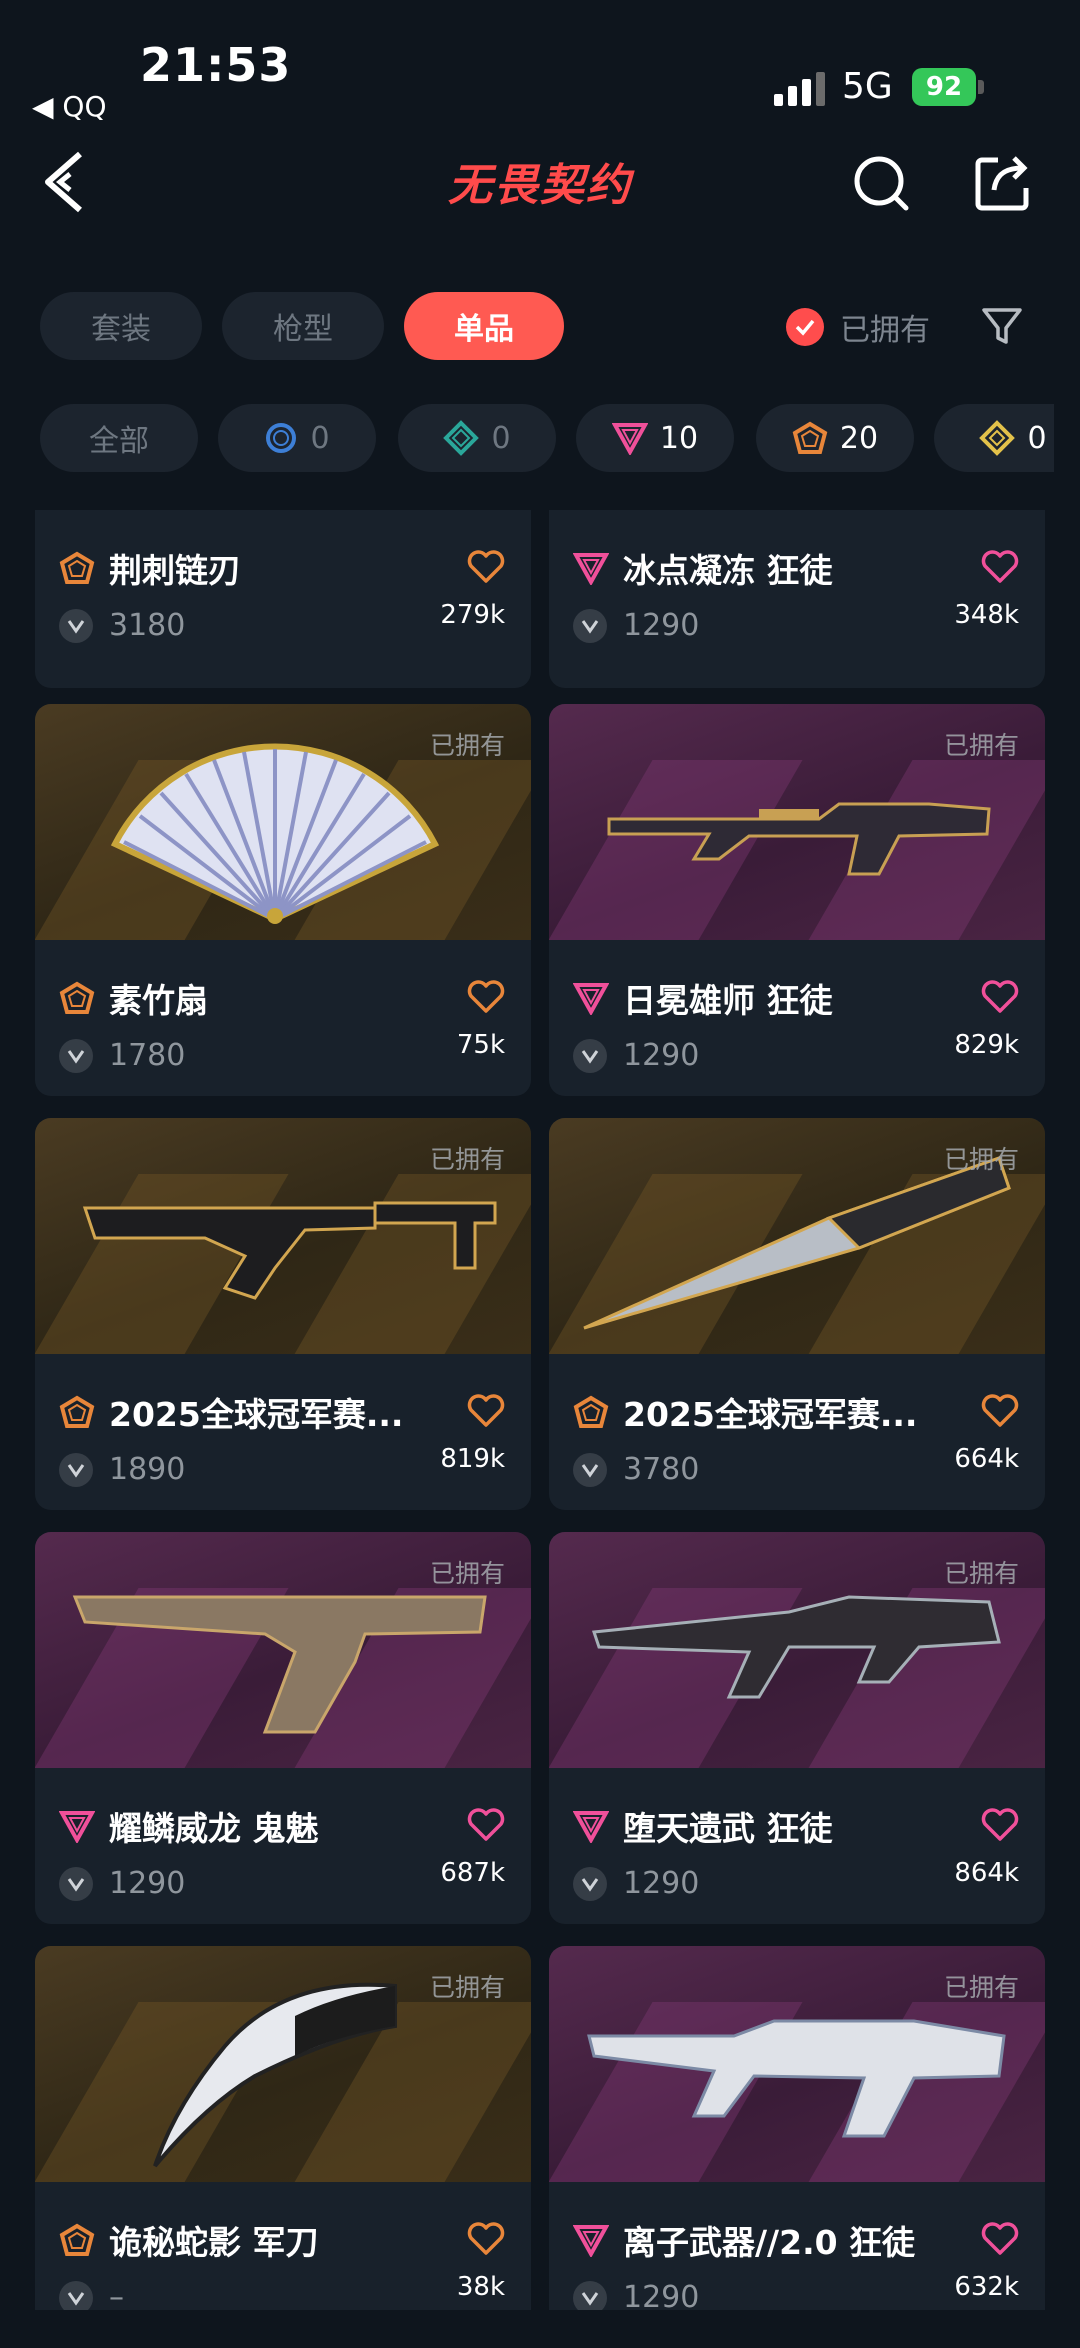 This screenshot has height=2348, width=1080. Describe the element at coordinates (986, 1459) in the screenshot. I see `item-likes: 664k` at that location.